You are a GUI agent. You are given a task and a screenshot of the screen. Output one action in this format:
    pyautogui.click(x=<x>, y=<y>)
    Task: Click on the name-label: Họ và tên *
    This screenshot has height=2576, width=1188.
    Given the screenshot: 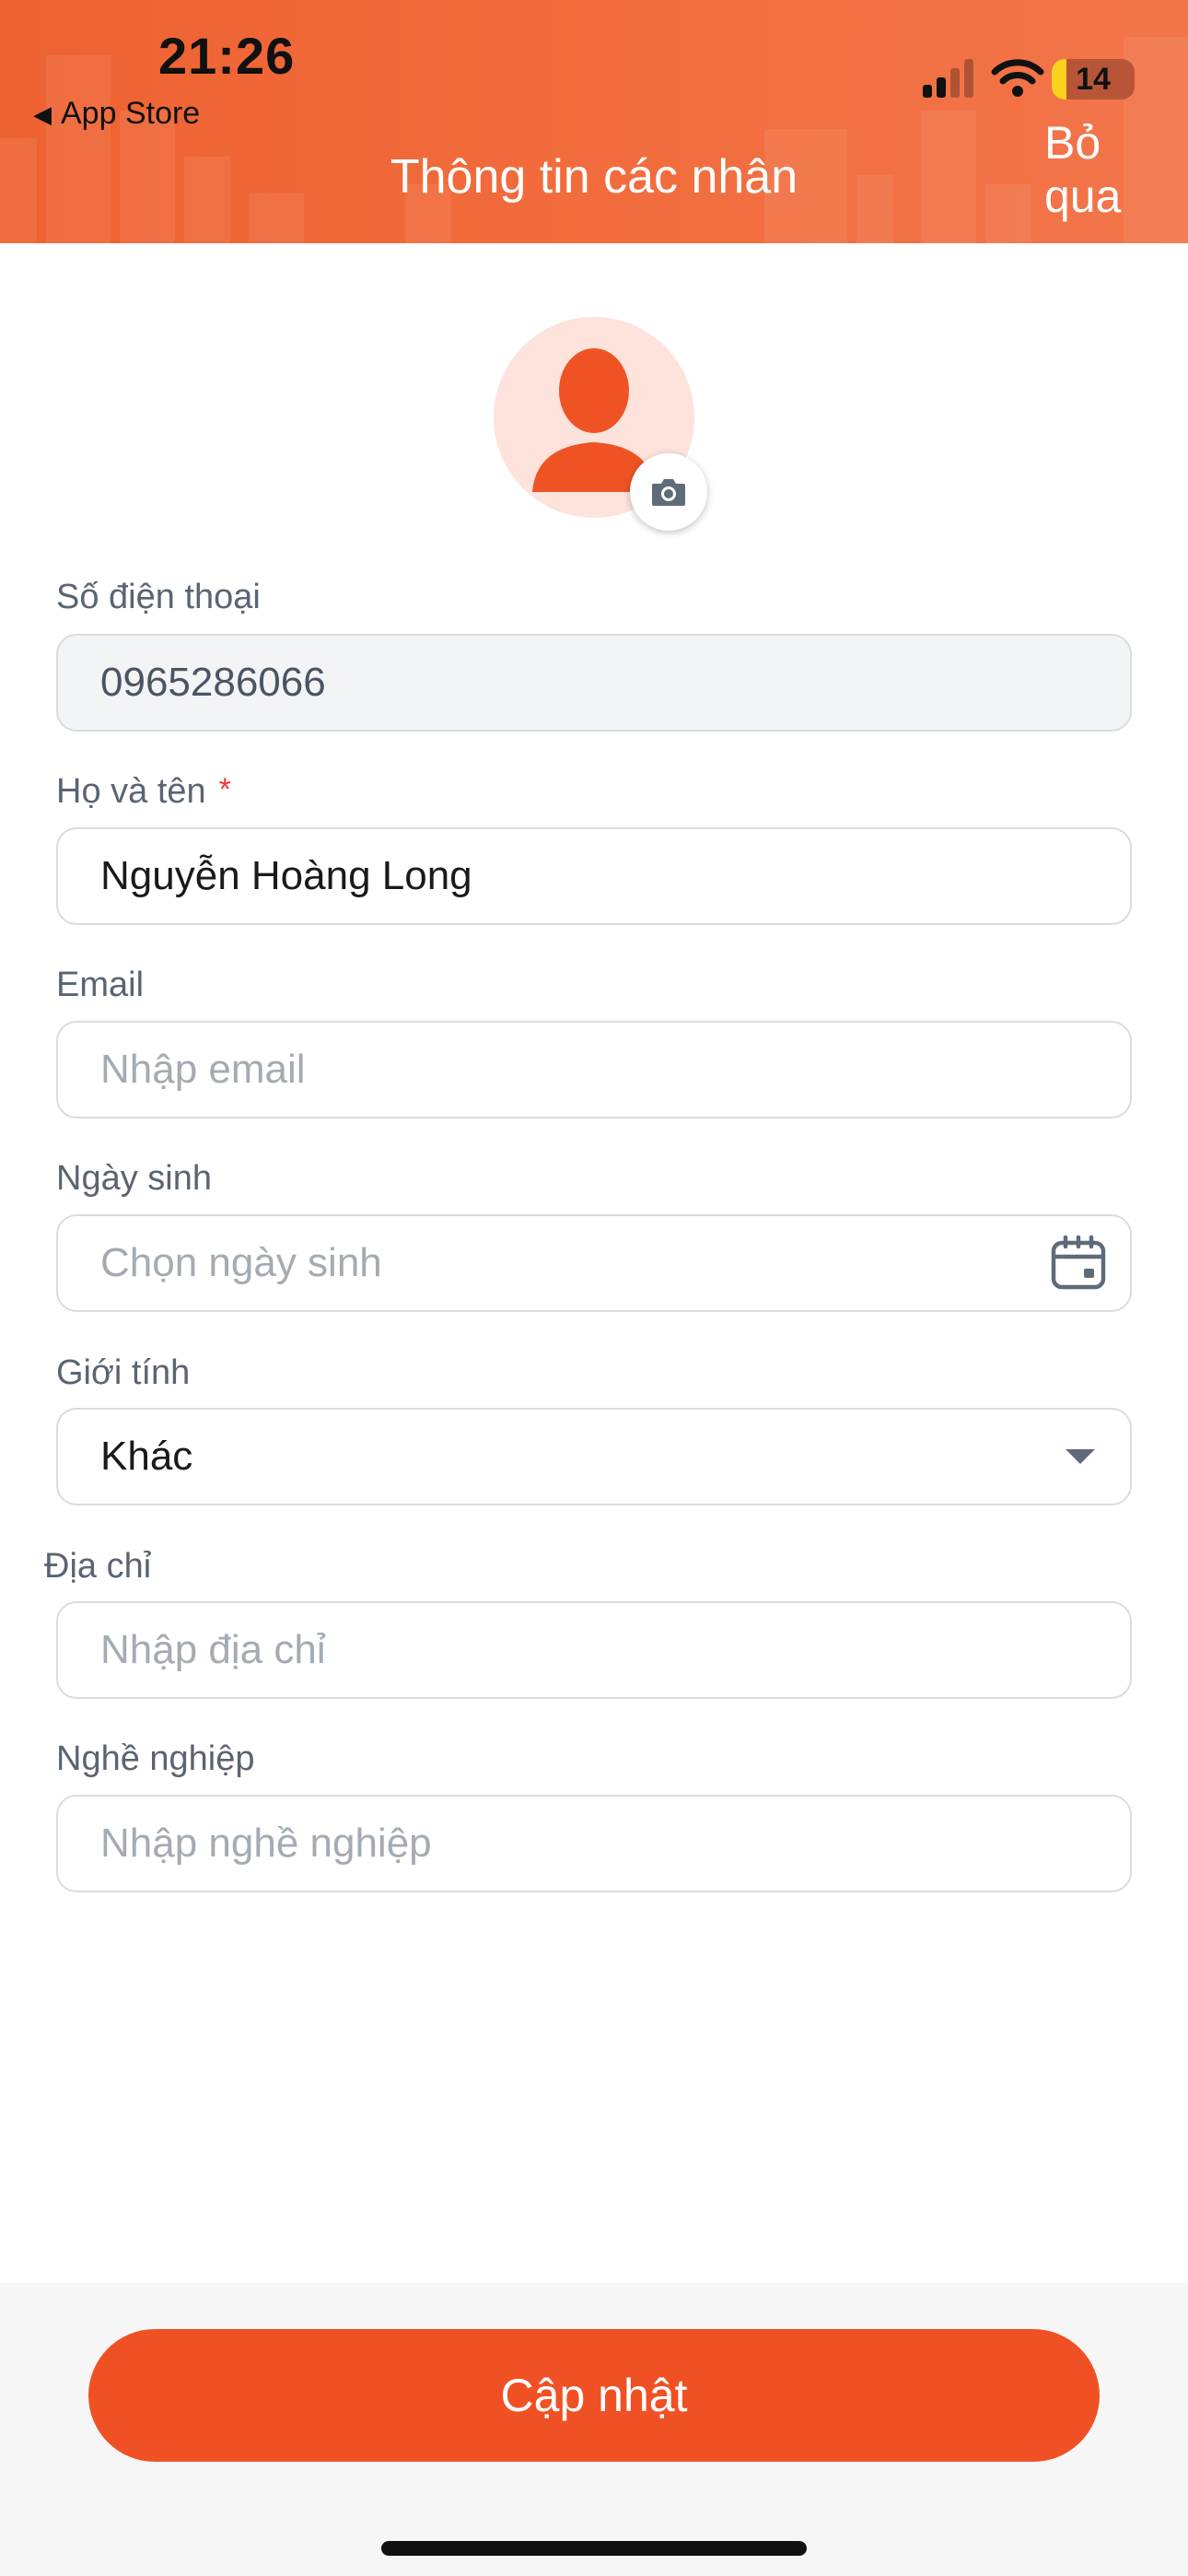 What is the action you would take?
    pyautogui.click(x=143, y=792)
    